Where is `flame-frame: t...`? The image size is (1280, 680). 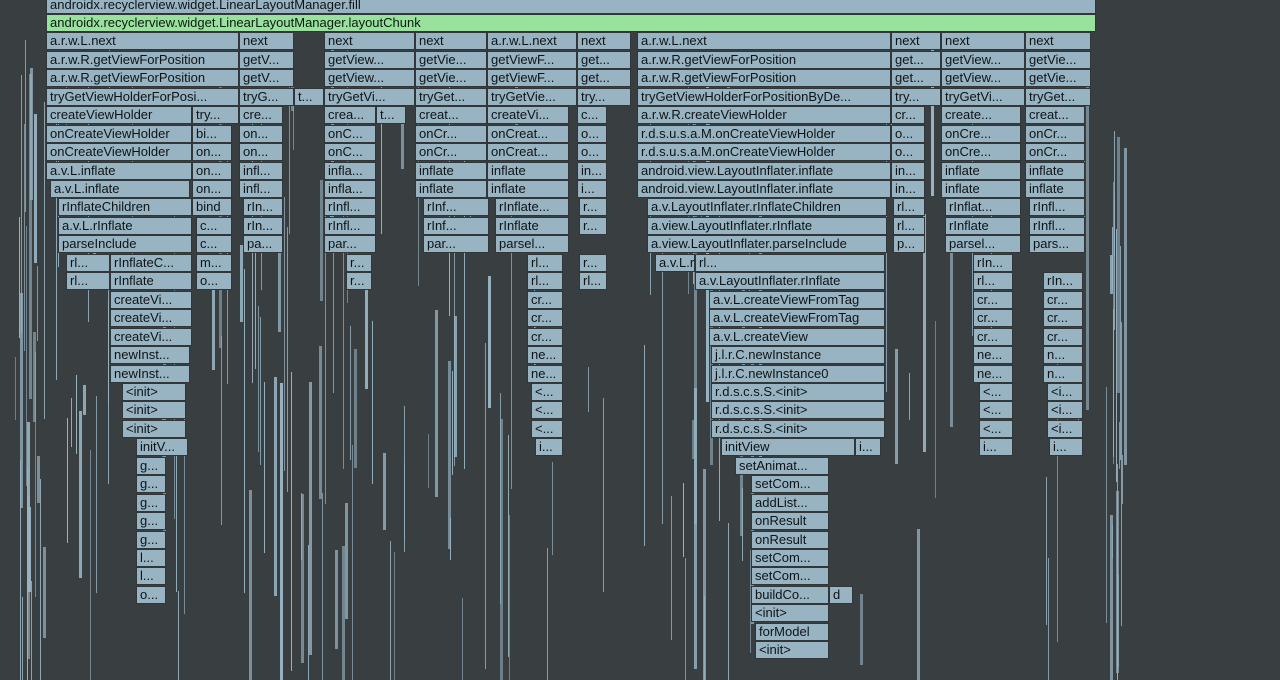
flame-frame: t... is located at coordinates (391, 115).